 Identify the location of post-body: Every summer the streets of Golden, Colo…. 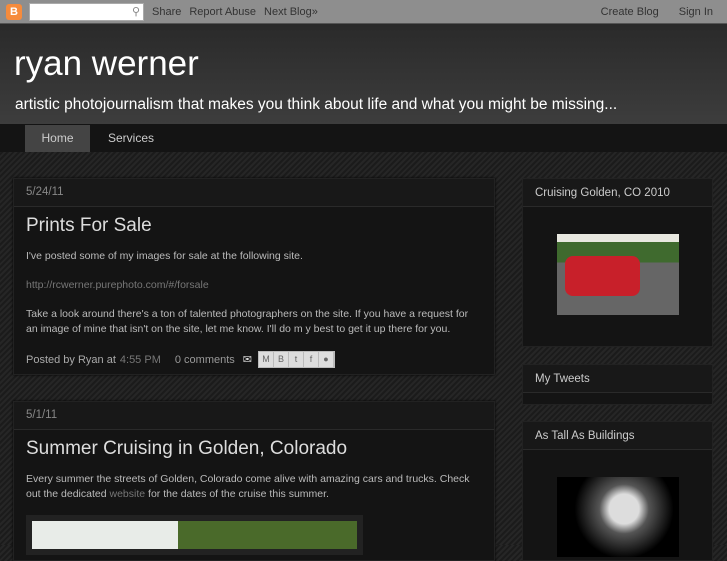
(254, 487).